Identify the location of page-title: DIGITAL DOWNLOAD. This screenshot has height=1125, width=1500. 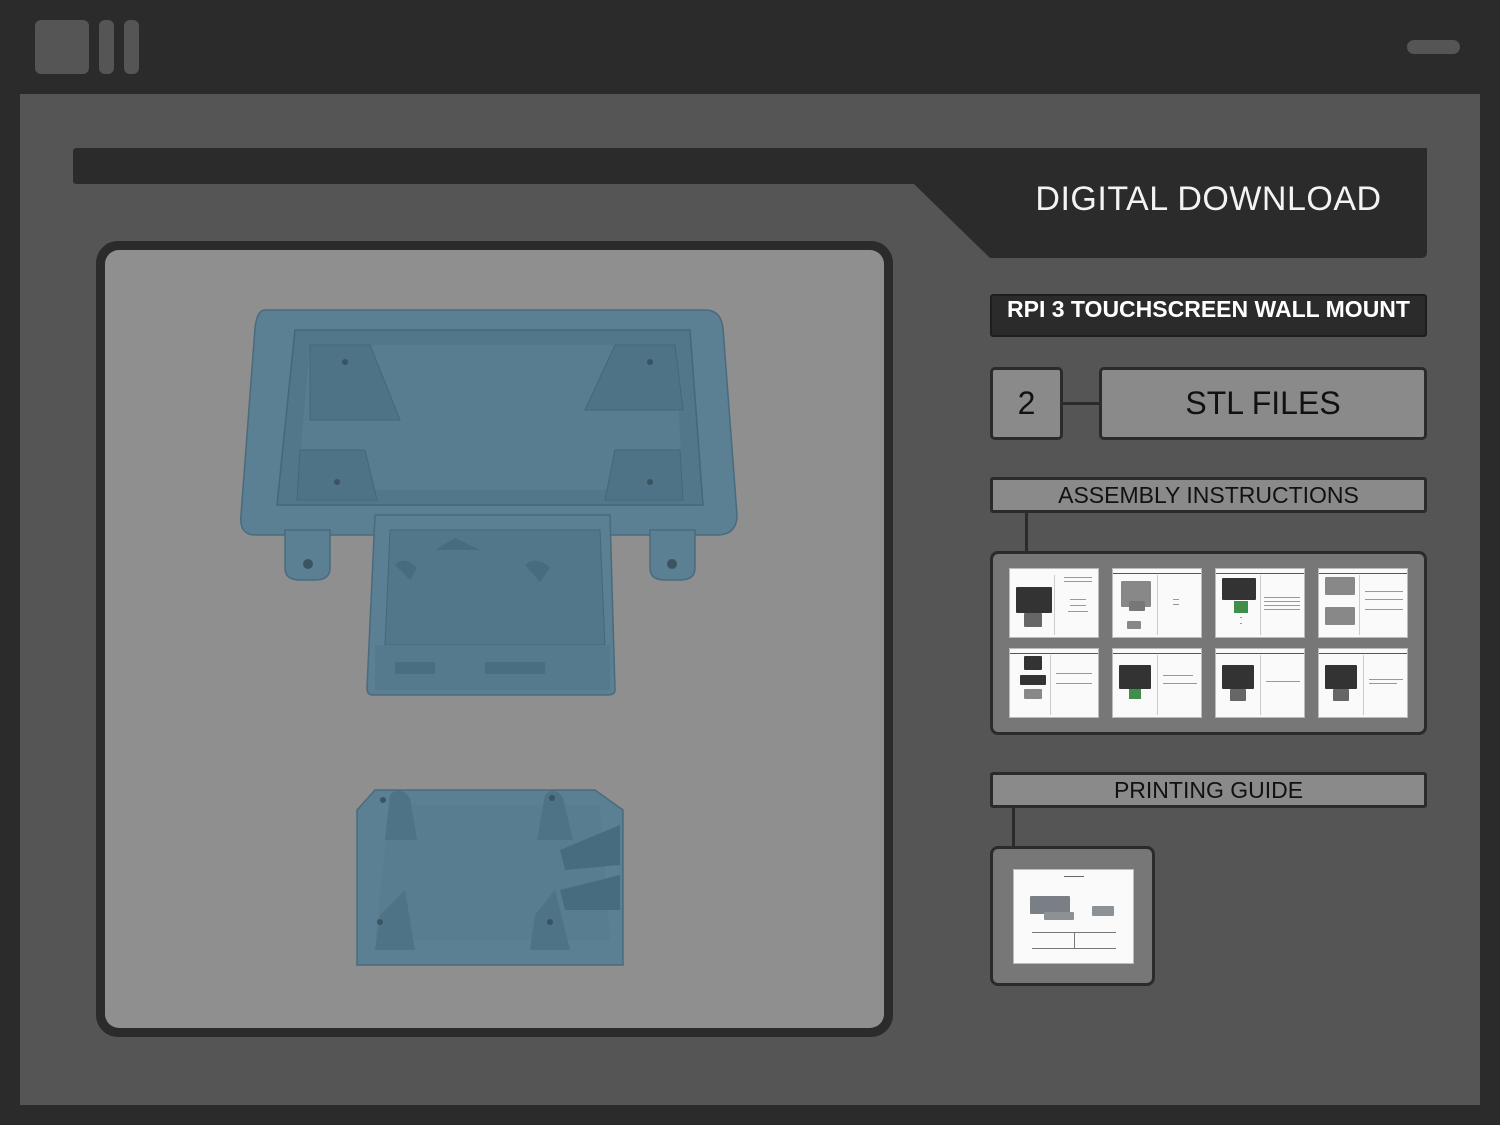
(1208, 199).